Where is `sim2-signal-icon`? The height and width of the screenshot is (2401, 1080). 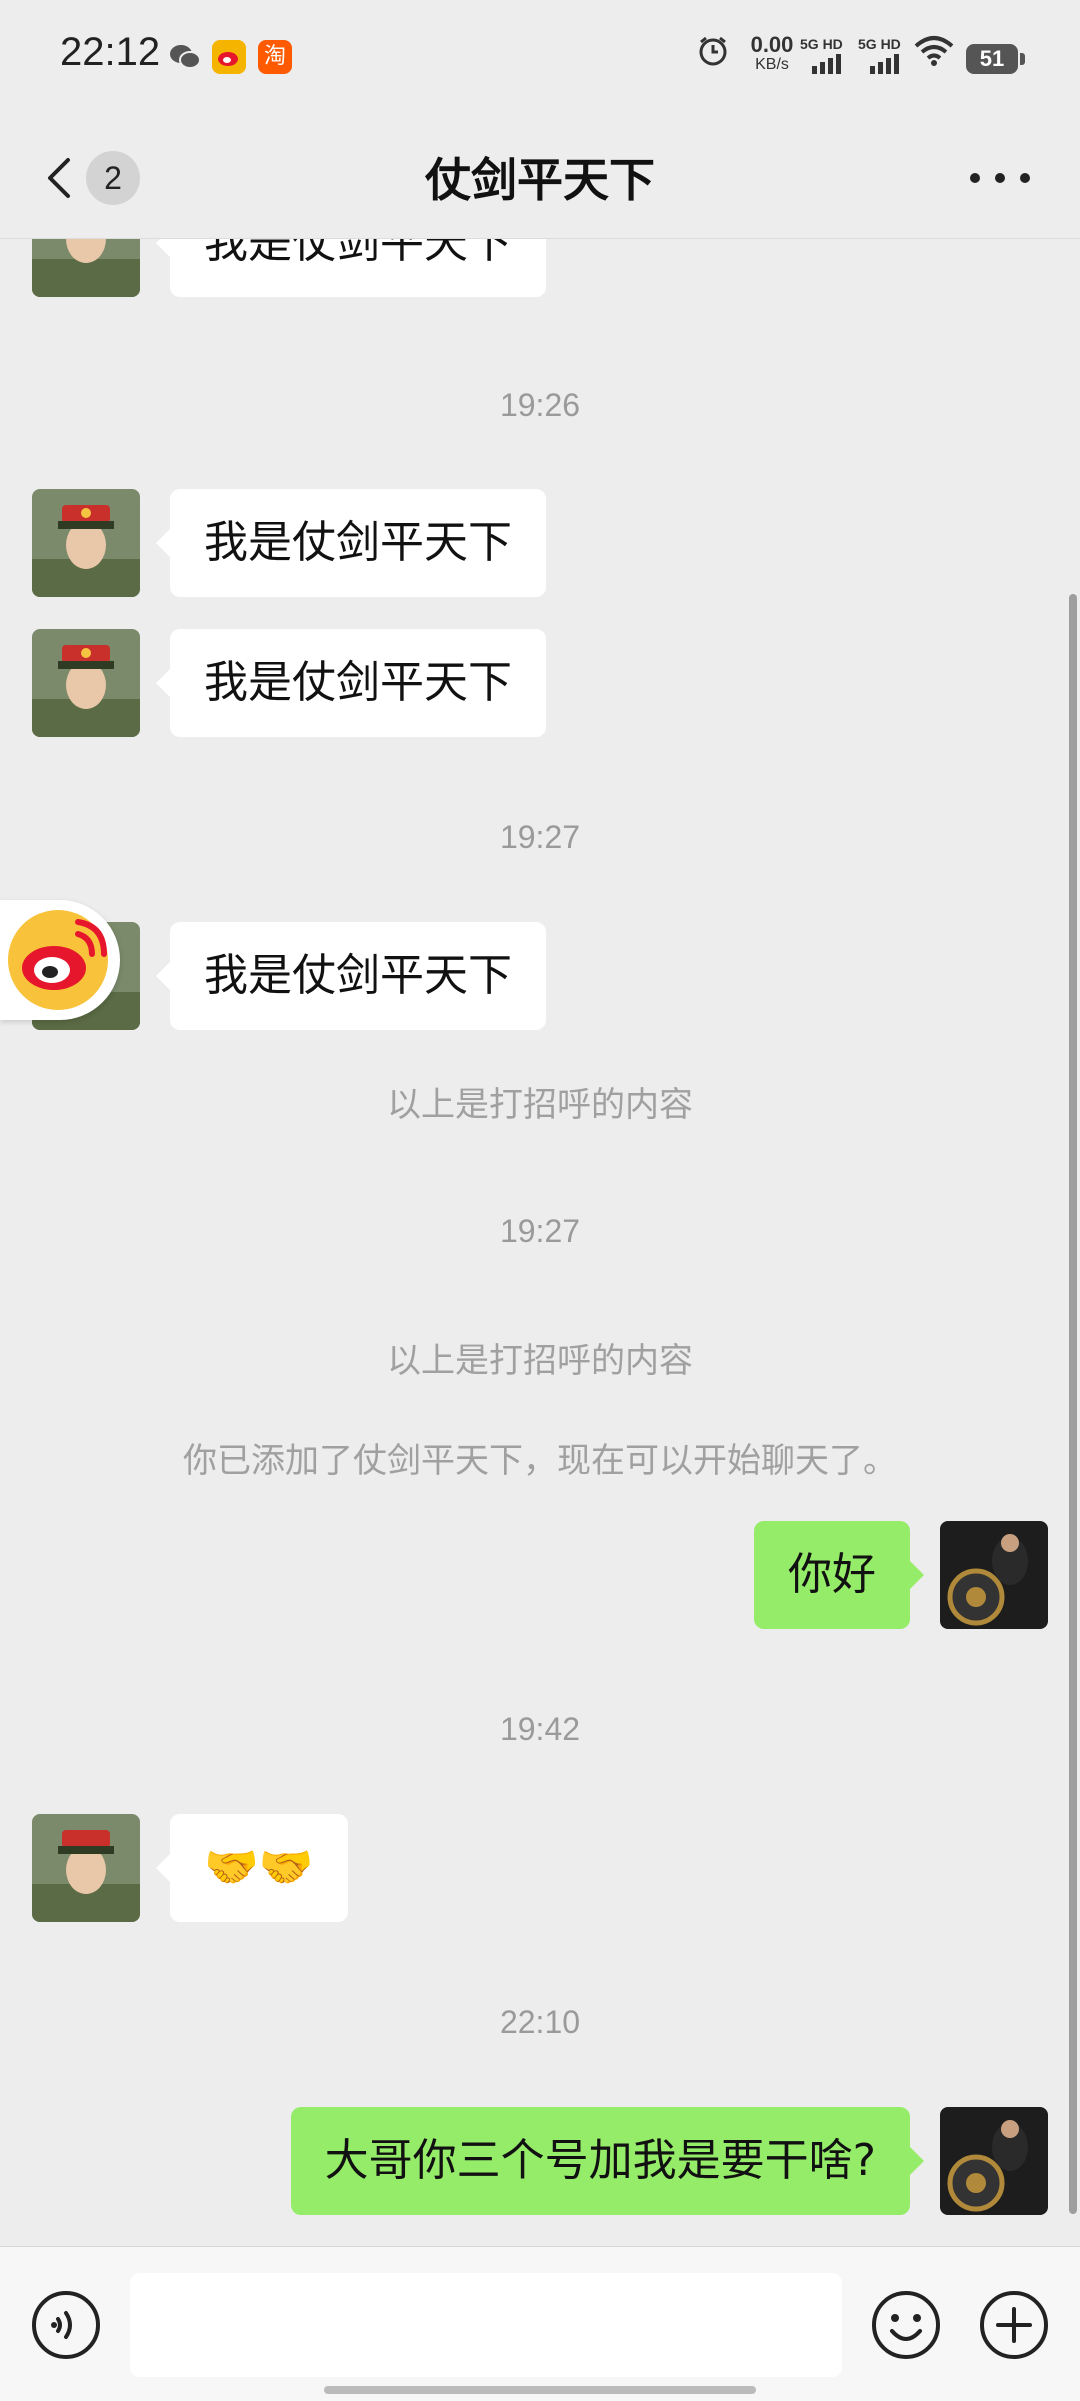 sim2-signal-icon is located at coordinates (884, 64).